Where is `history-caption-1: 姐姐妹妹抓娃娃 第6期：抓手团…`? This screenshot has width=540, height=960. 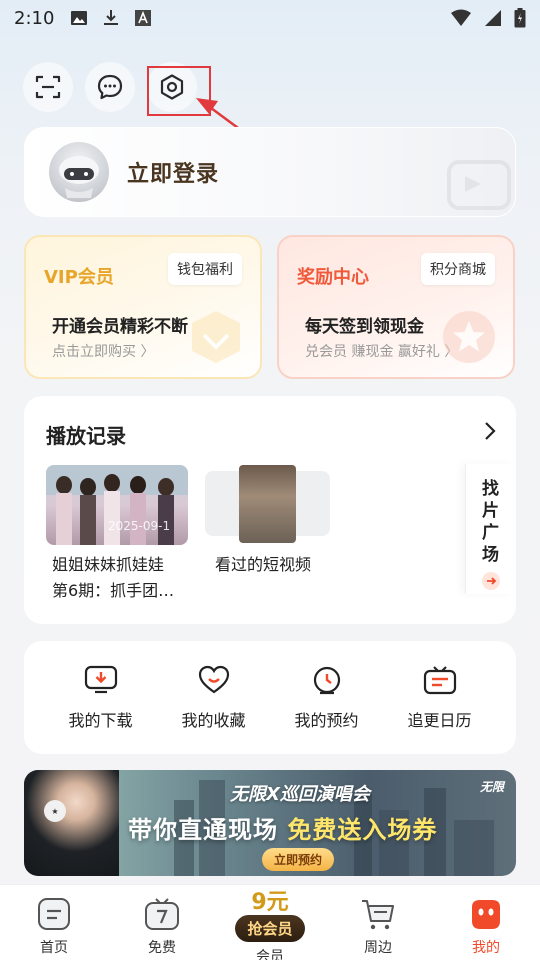
history-caption-1: 姐姐妹妹抓娃娃 第6期：抓手团… is located at coordinates (122, 578).